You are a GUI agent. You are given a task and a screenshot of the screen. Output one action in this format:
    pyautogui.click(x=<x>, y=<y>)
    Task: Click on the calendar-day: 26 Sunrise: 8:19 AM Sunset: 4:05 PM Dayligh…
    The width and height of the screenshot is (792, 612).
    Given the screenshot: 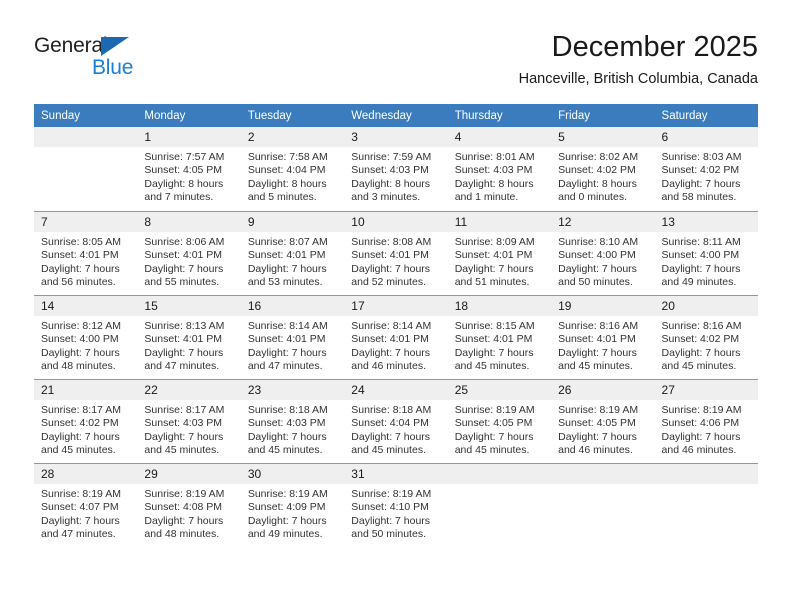 What is the action you would take?
    pyautogui.click(x=603, y=421)
    